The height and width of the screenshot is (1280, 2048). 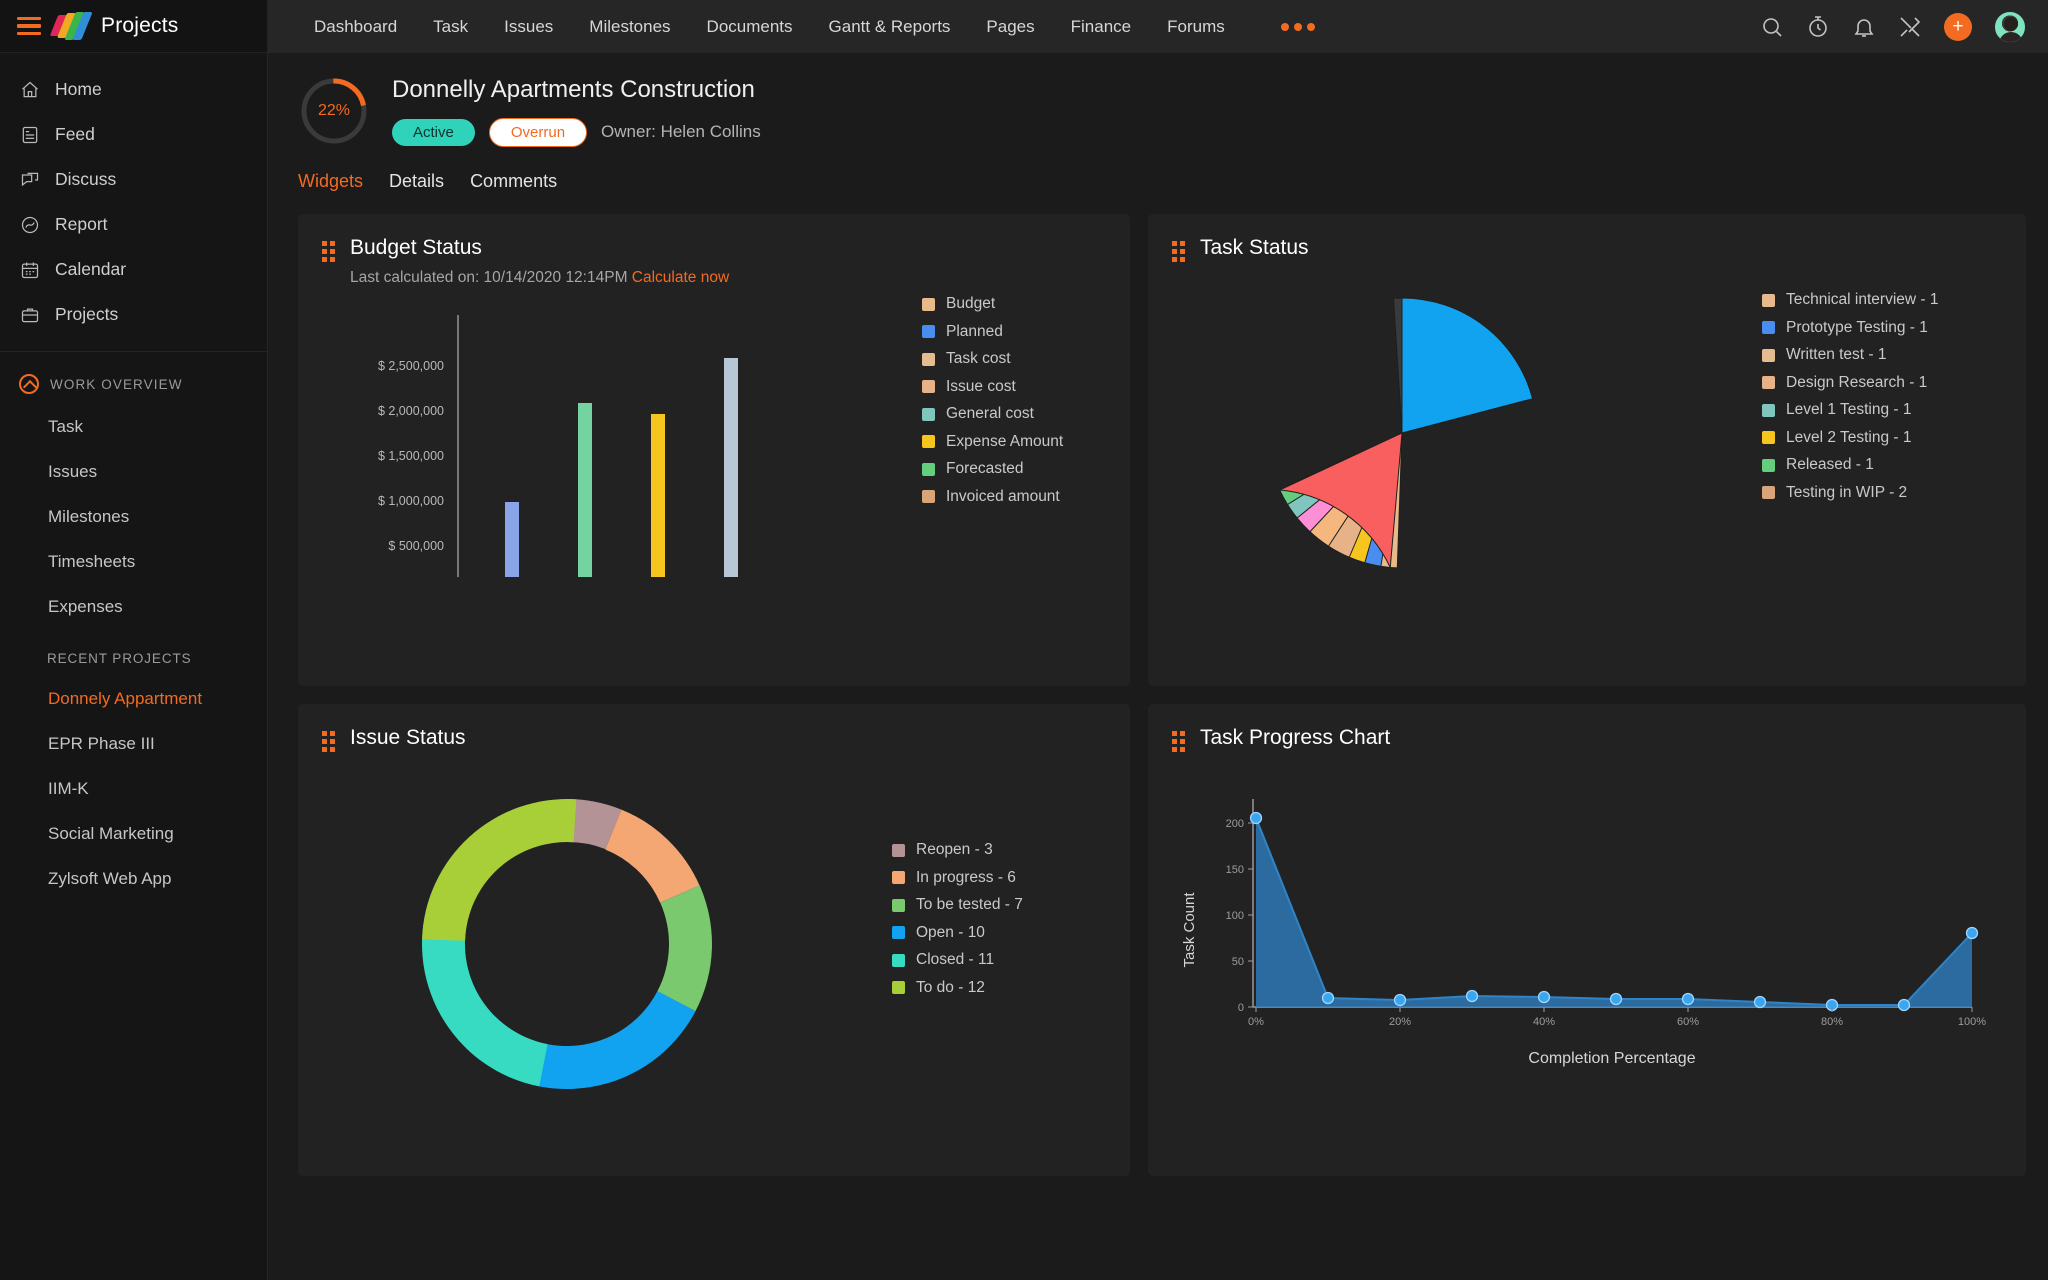 I want to click on more-menu-icon, so click(x=1297, y=26).